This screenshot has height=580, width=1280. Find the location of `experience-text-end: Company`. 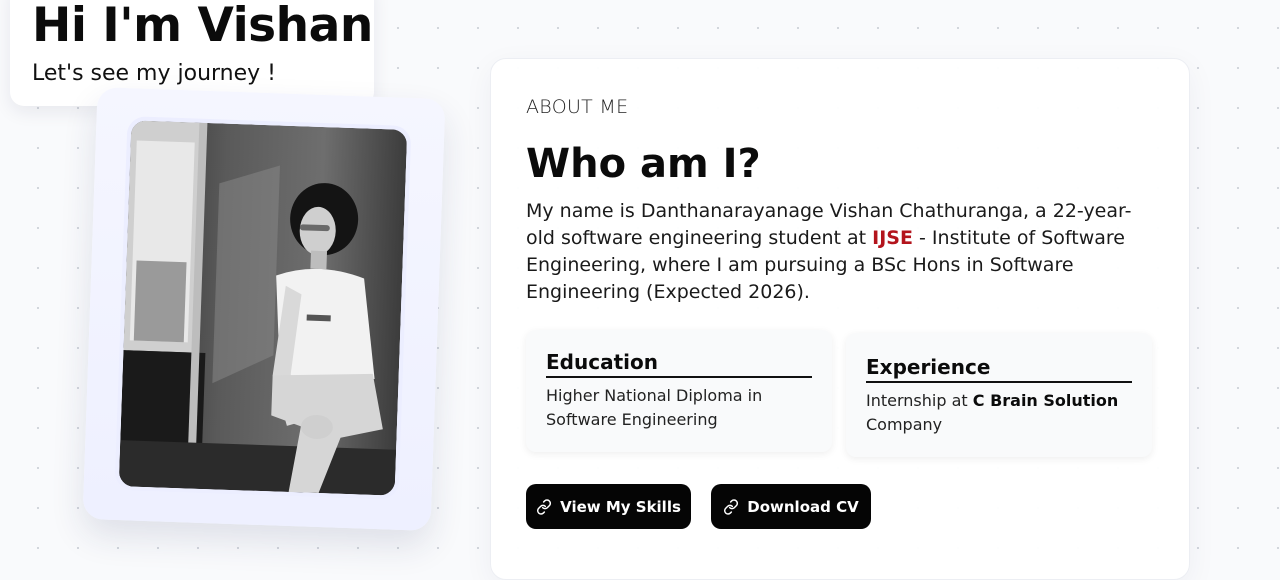

experience-text-end: Company is located at coordinates (904, 424).